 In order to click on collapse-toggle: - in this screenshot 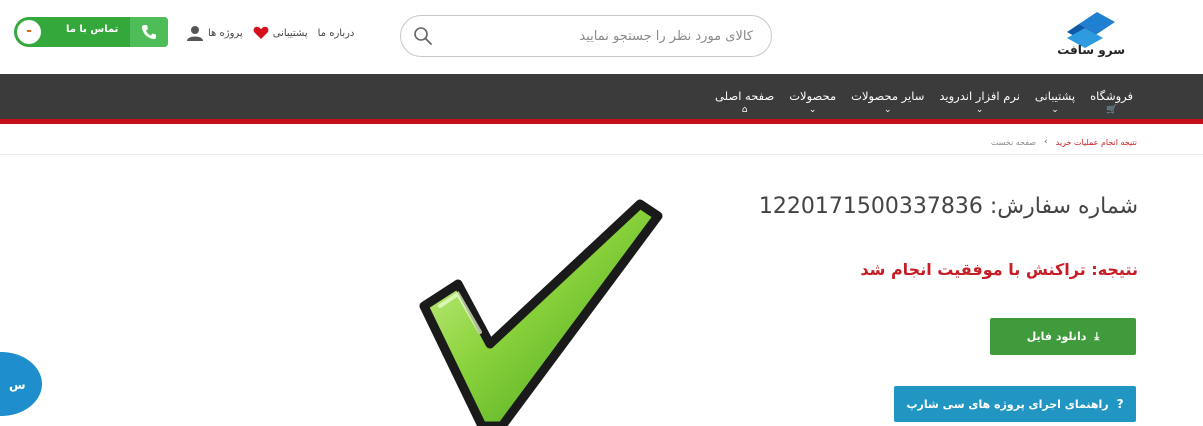, I will do `click(29, 32)`.